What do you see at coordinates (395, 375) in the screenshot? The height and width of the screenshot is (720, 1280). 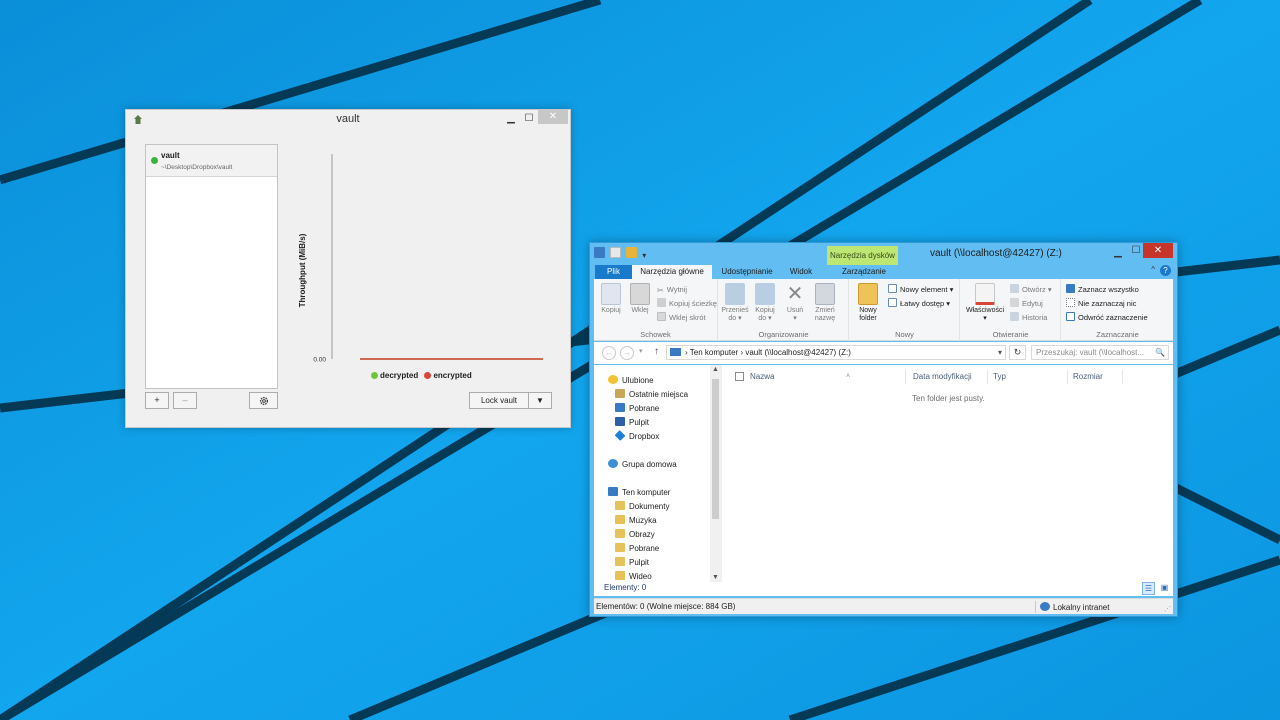 I see `legend-decrypted: decrypted` at bounding box center [395, 375].